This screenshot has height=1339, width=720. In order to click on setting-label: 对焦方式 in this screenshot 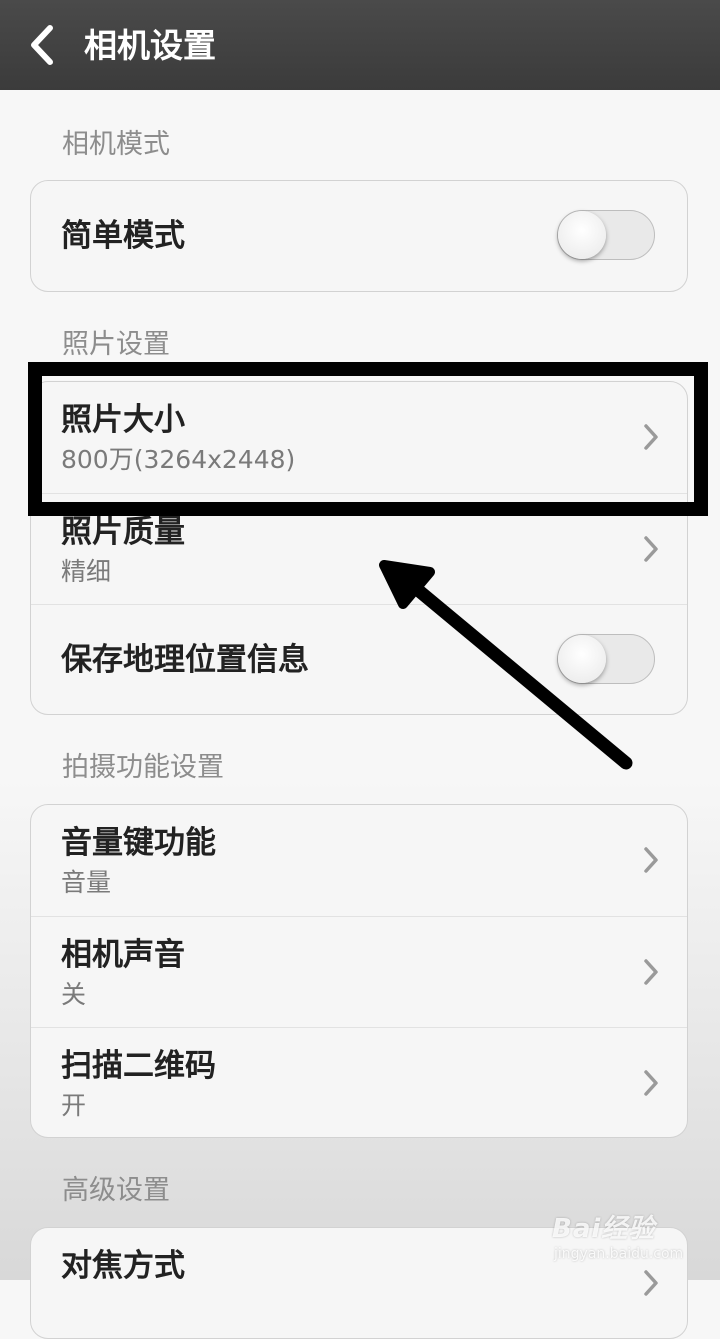, I will do `click(123, 1266)`.